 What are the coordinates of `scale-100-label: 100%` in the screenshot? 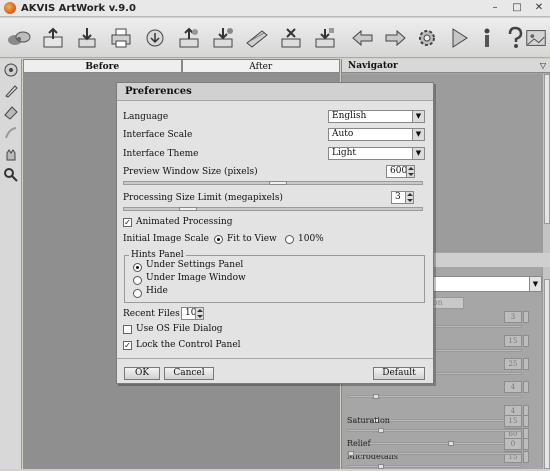 It's located at (311, 239).